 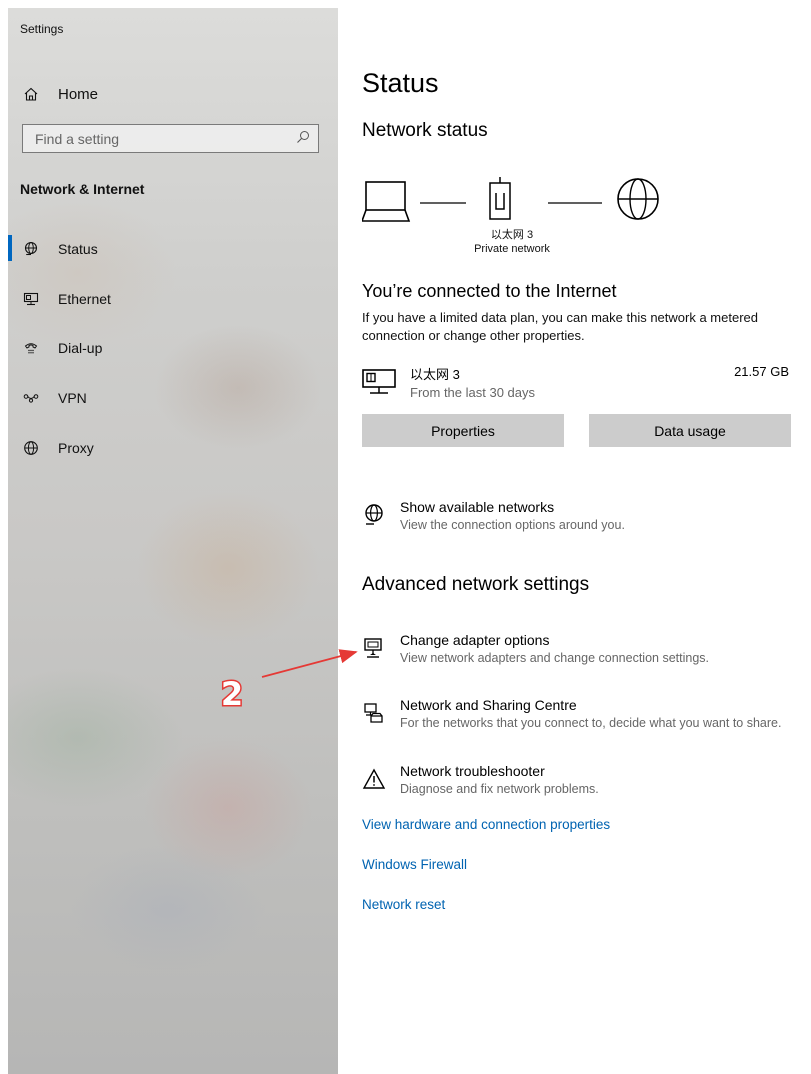 What do you see at coordinates (472, 771) in the screenshot?
I see `option-title: Network troubleshooter` at bounding box center [472, 771].